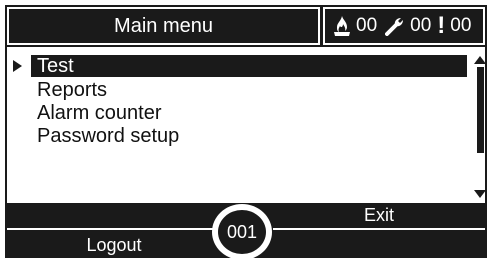 The width and height of the screenshot is (492, 263). What do you see at coordinates (379, 216) in the screenshot?
I see `exit-button: Exit` at bounding box center [379, 216].